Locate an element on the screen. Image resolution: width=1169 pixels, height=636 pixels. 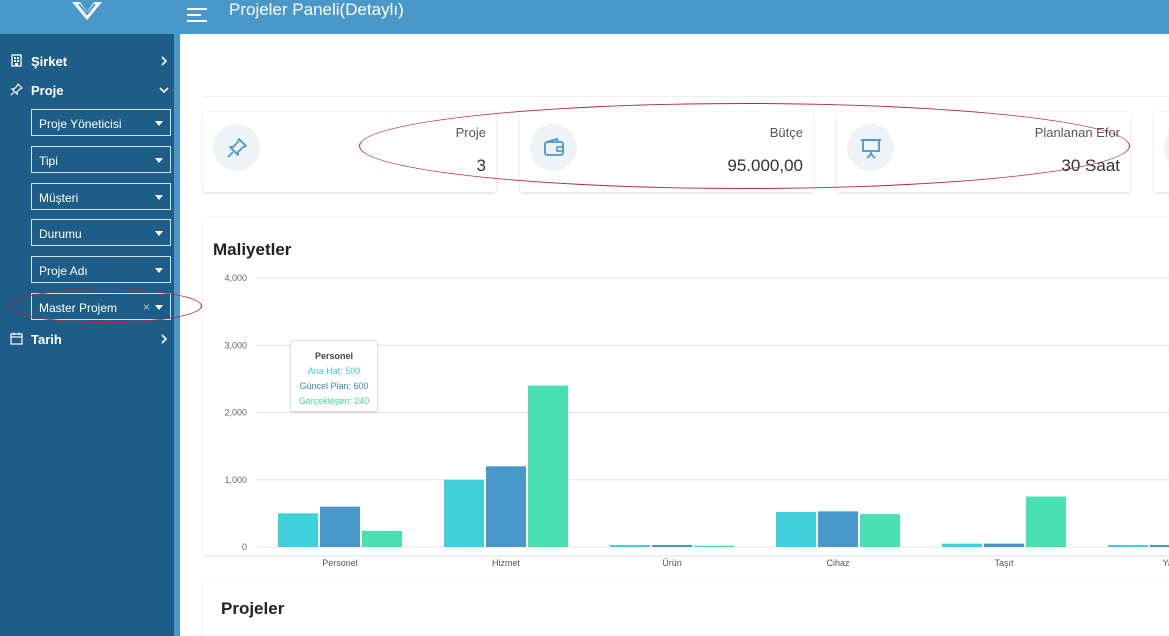
tooltip-line: Güncel Plan: 600 is located at coordinates (334, 386).